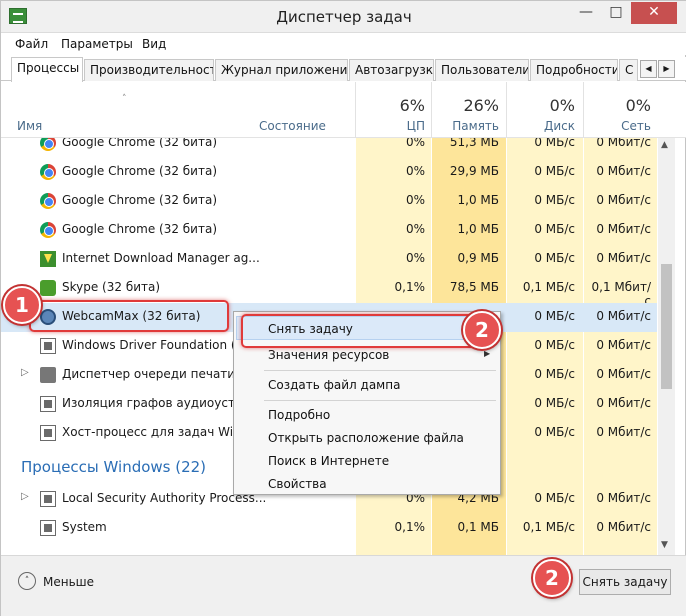 The width and height of the screenshot is (686, 616). What do you see at coordinates (343, 44) in the screenshot?
I see `menu-bar: Файл Параметры Вид` at bounding box center [343, 44].